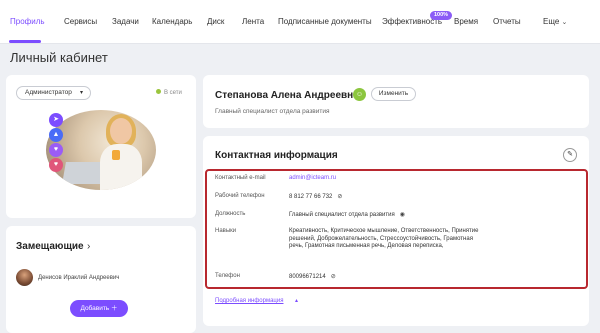 The width and height of the screenshot is (600, 333). What do you see at coordinates (325, 21) in the screenshot?
I see `tab-signed-documents: Подписанные документы` at bounding box center [325, 21].